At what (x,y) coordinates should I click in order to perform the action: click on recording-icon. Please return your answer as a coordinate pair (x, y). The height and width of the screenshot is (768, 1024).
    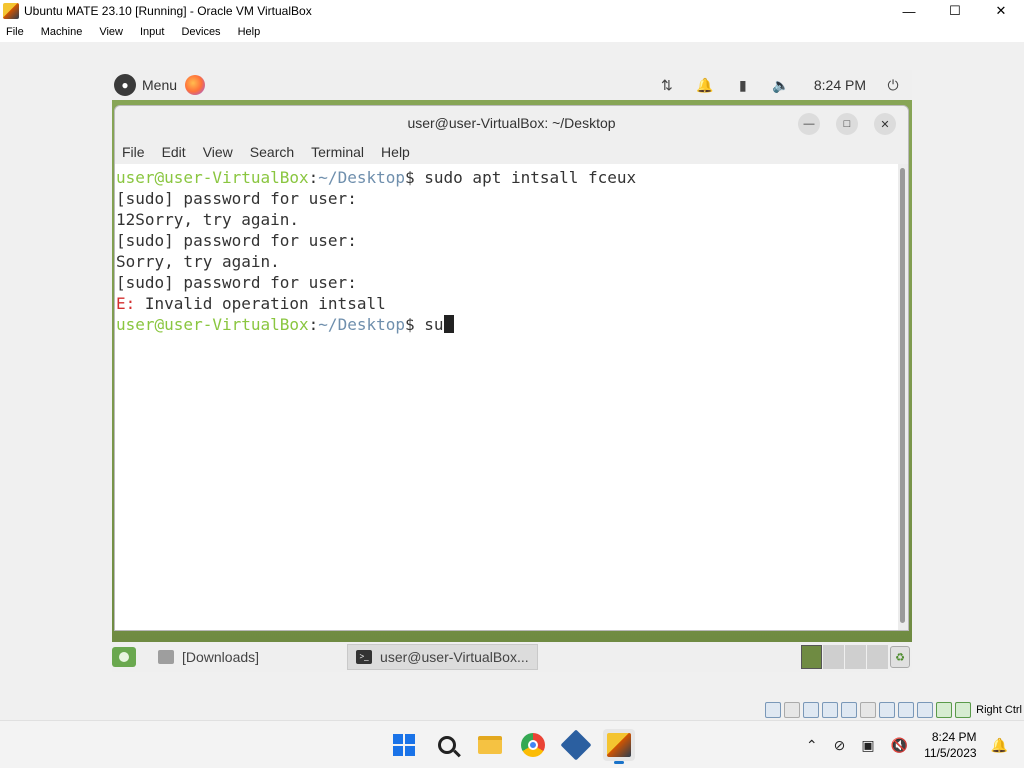
    Looking at the image, I should click on (906, 710).